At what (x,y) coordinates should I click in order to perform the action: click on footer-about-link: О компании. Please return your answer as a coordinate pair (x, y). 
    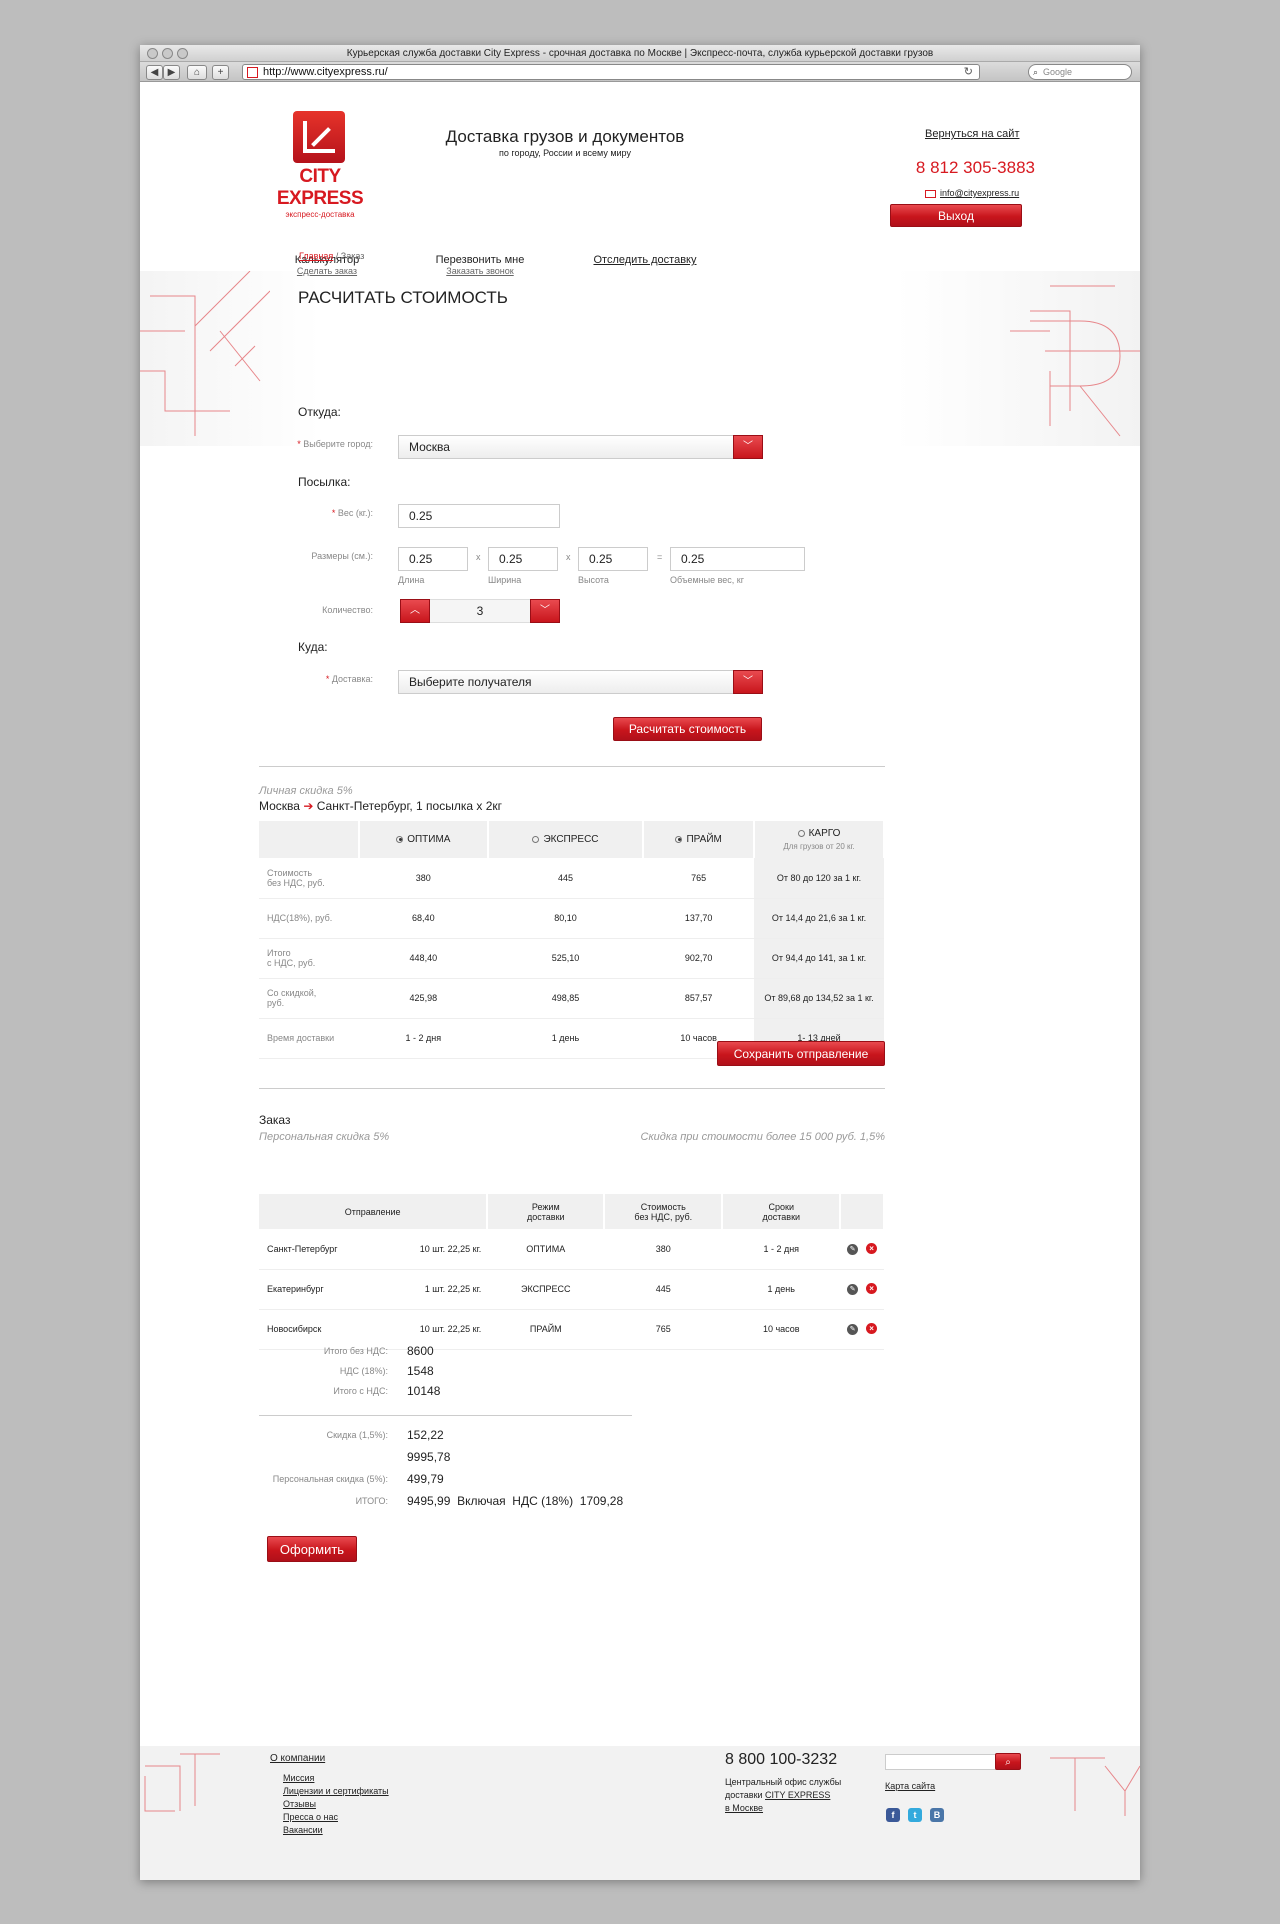
    Looking at the image, I should click on (297, 1758).